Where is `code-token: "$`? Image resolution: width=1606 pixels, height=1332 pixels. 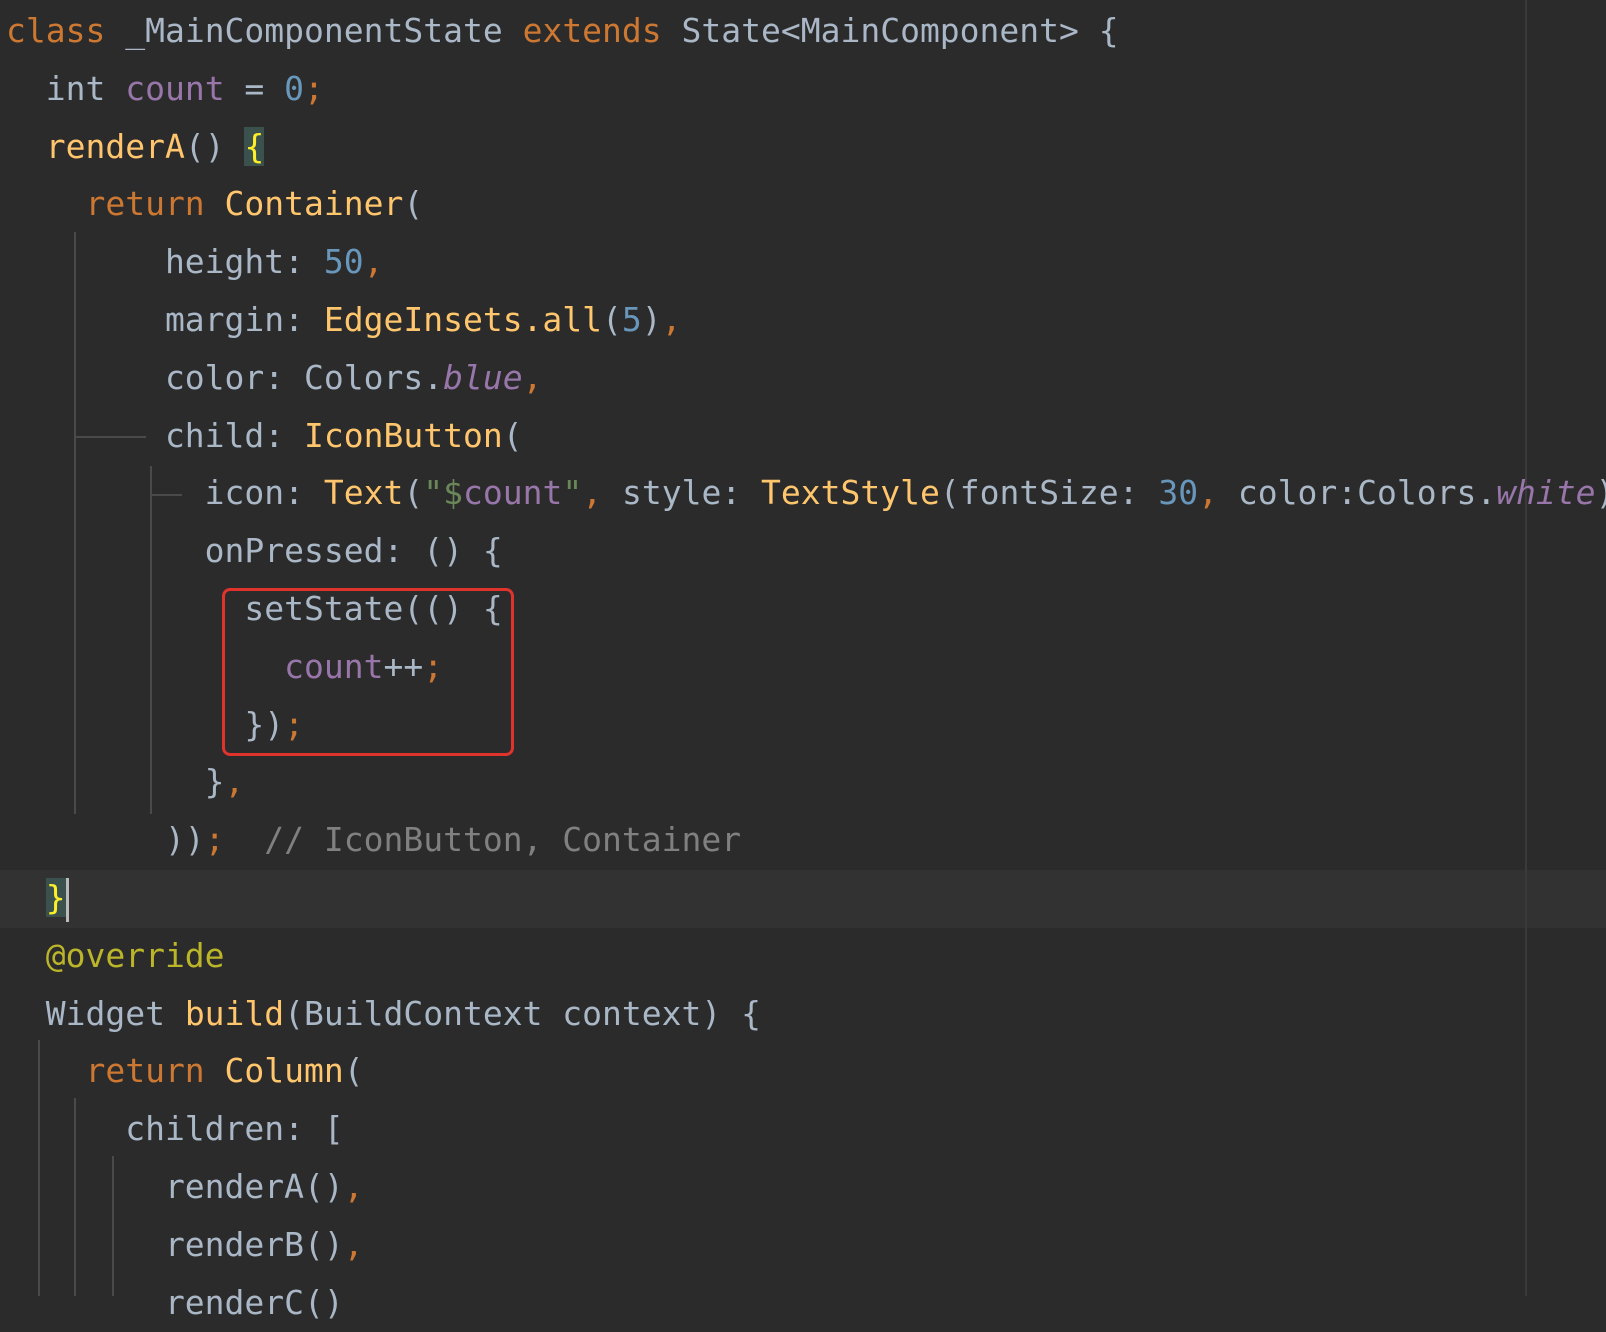
code-token: "$ is located at coordinates (443, 492).